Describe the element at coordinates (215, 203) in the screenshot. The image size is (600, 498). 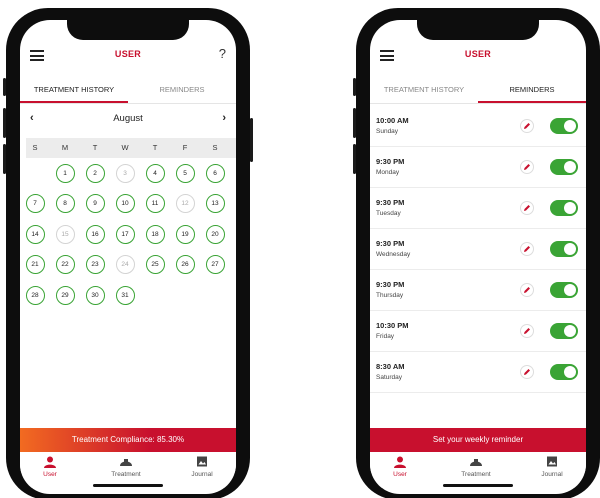
I see `calendar-day: 13` at that location.